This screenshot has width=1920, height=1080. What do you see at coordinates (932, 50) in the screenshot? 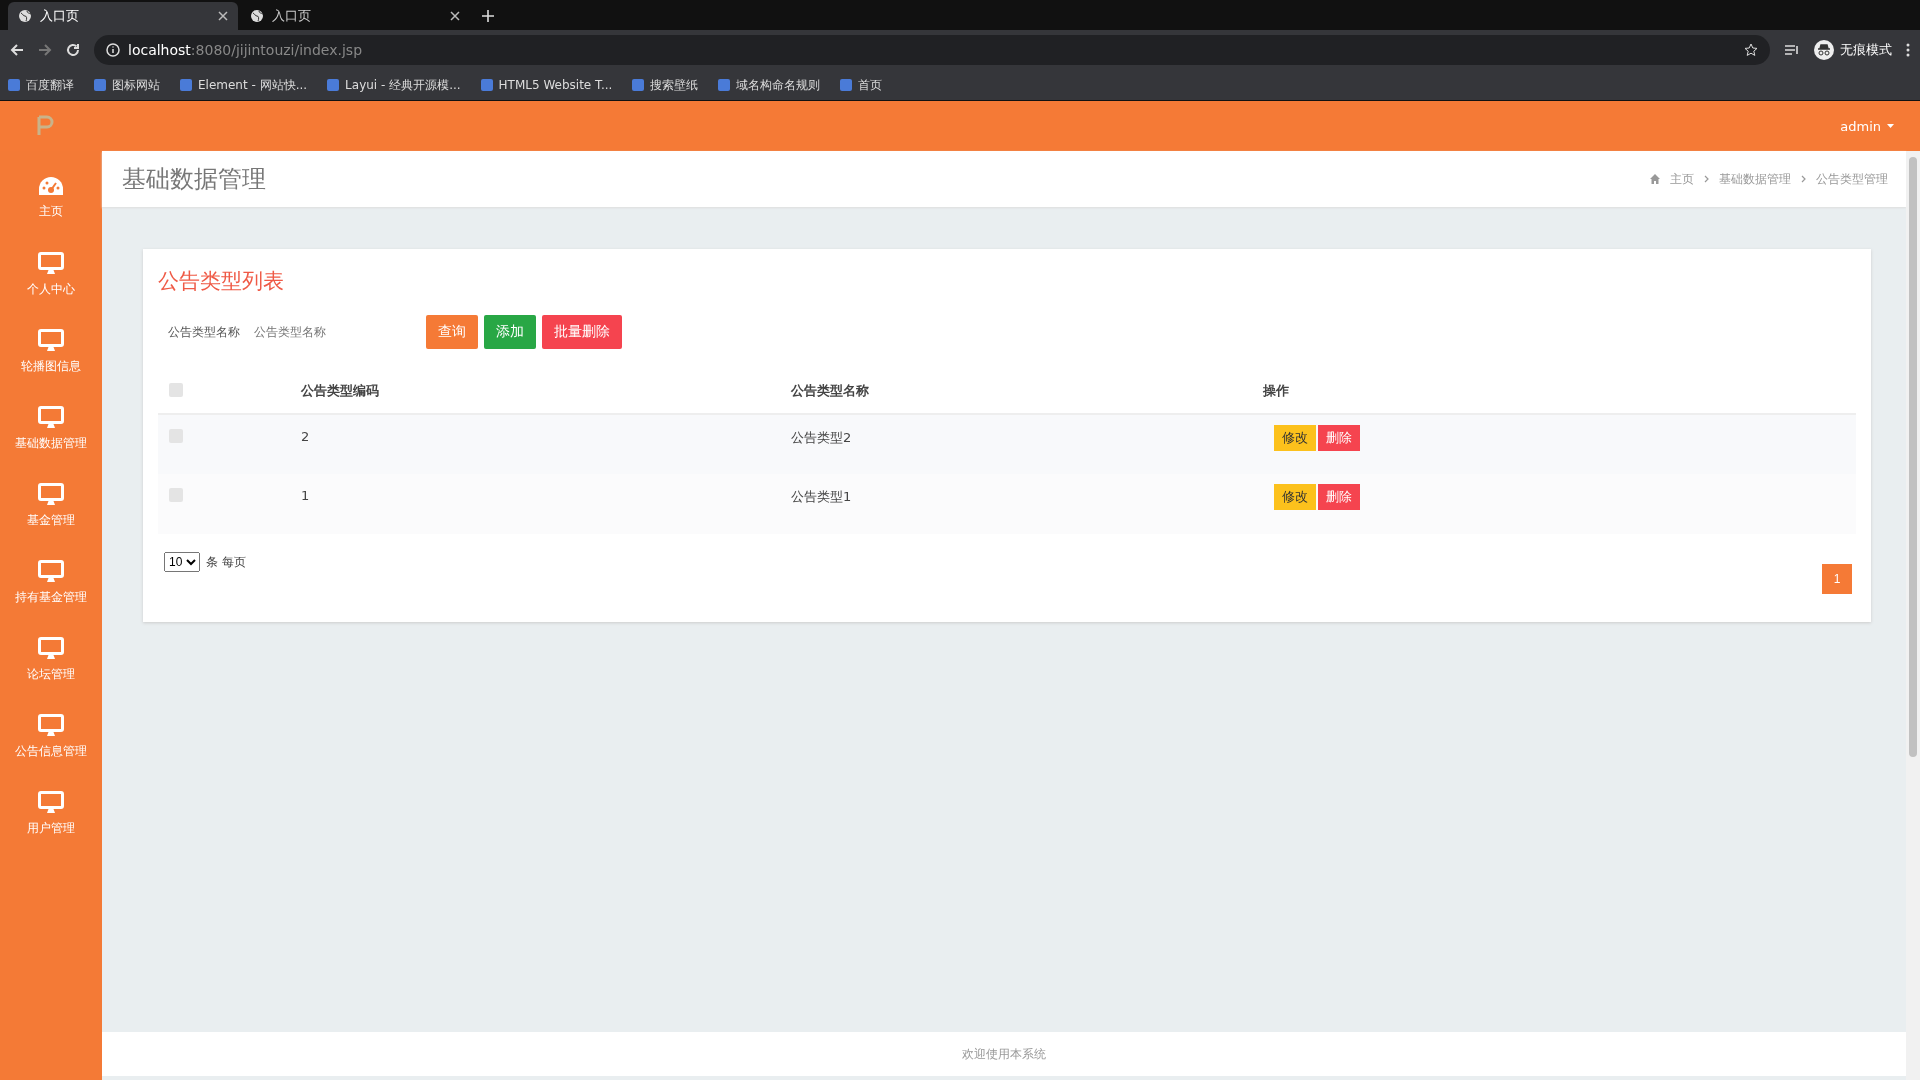
I see `address-bar: localhost:8080/jijintouzi/index.jsp` at bounding box center [932, 50].